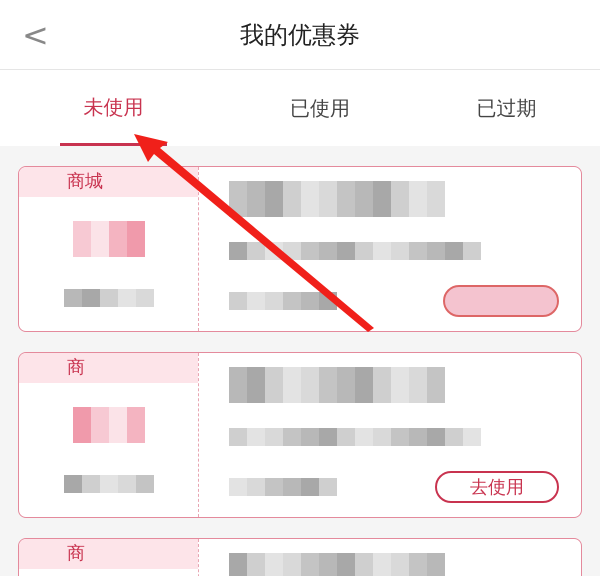 The height and width of the screenshot is (576, 600). What do you see at coordinates (35, 34) in the screenshot?
I see `back-button: <` at bounding box center [35, 34].